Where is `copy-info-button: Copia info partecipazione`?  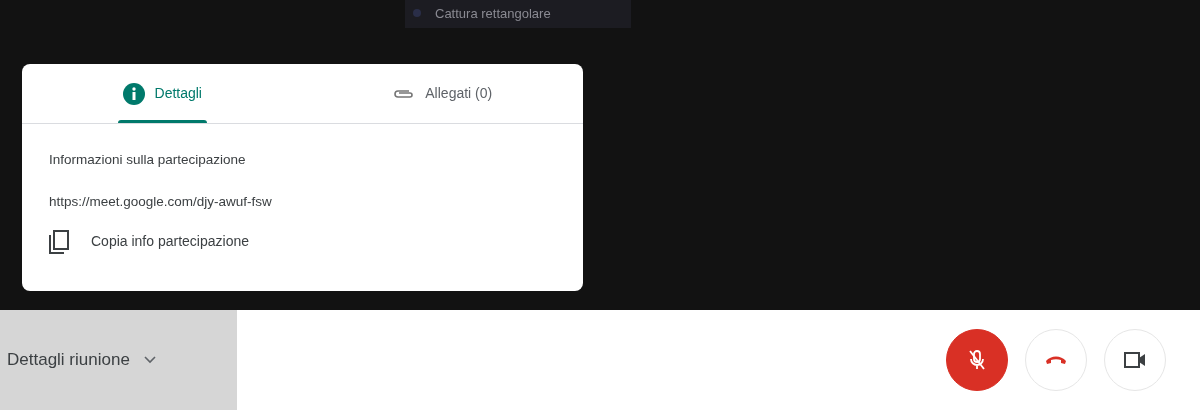
copy-info-button: Copia info partecipazione is located at coordinates (149, 241).